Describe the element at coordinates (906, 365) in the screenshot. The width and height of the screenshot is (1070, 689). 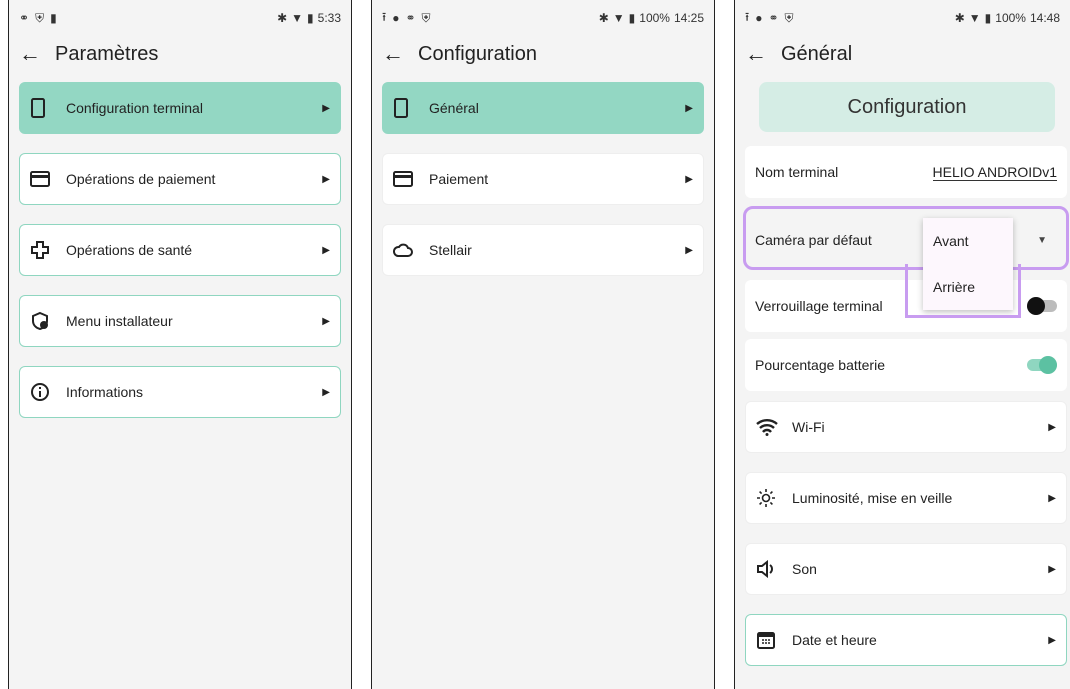
I see `battery-row: Pourcentage batterie` at that location.